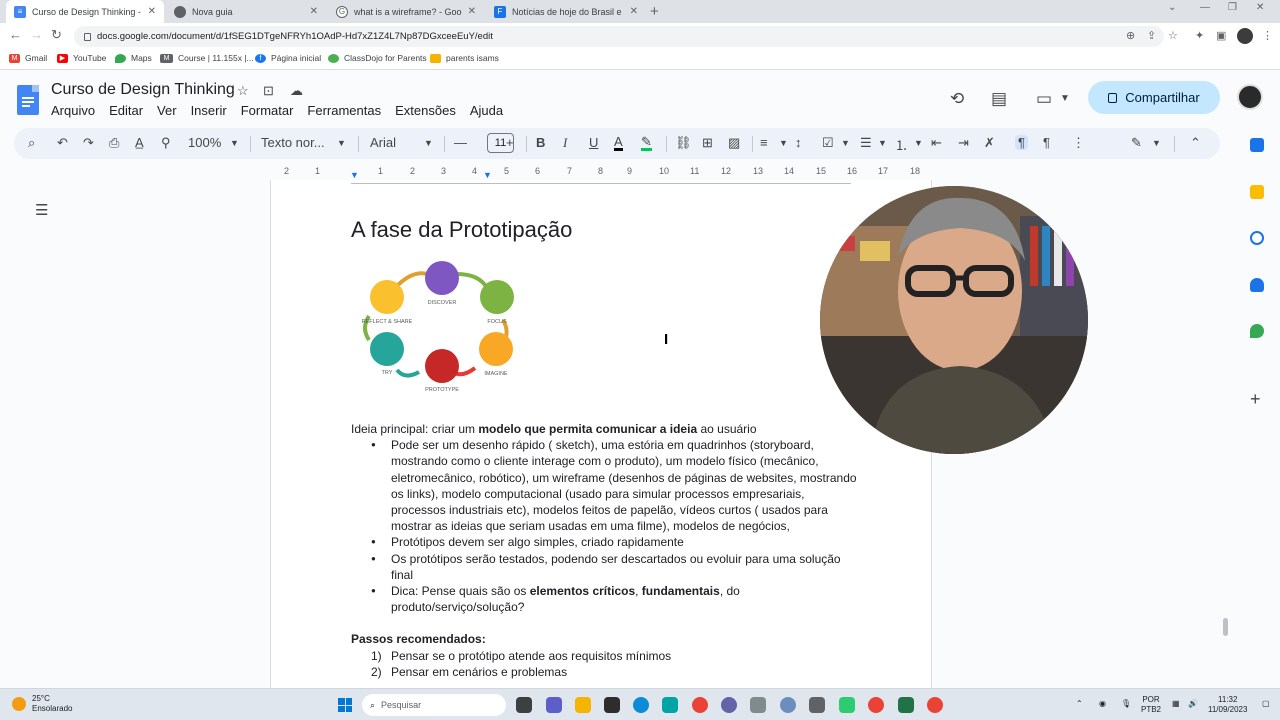 The height and width of the screenshot is (720, 1280). Describe the element at coordinates (345, 705) in the screenshot. I see `windows-start-icon` at that location.